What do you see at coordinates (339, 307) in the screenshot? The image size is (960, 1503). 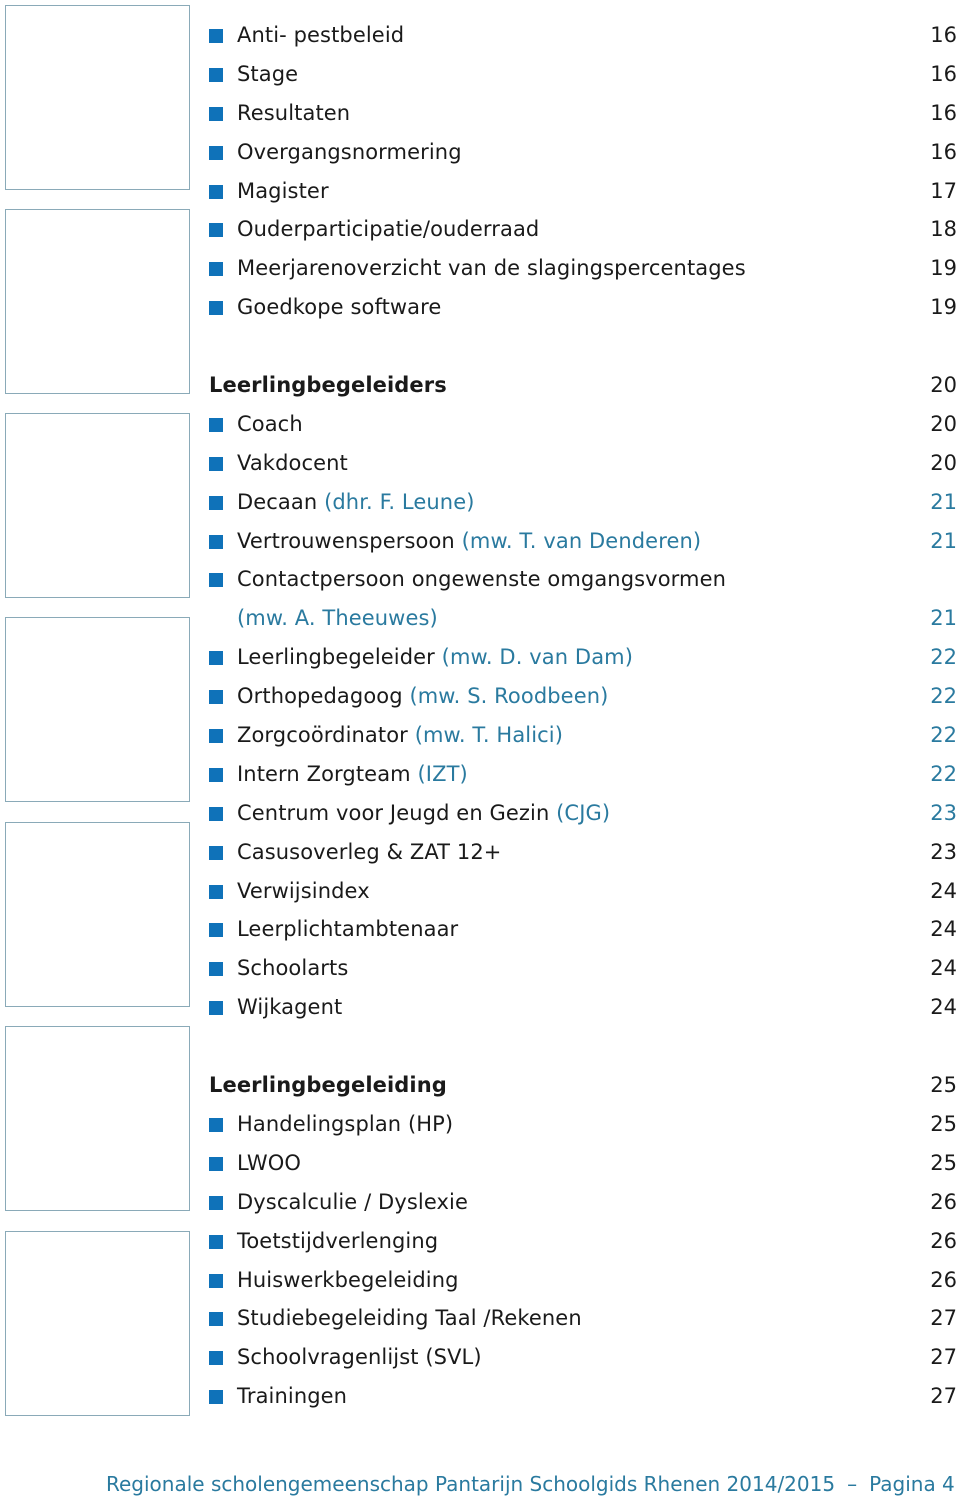 I see `toc-entry-label: Goedkope software` at bounding box center [339, 307].